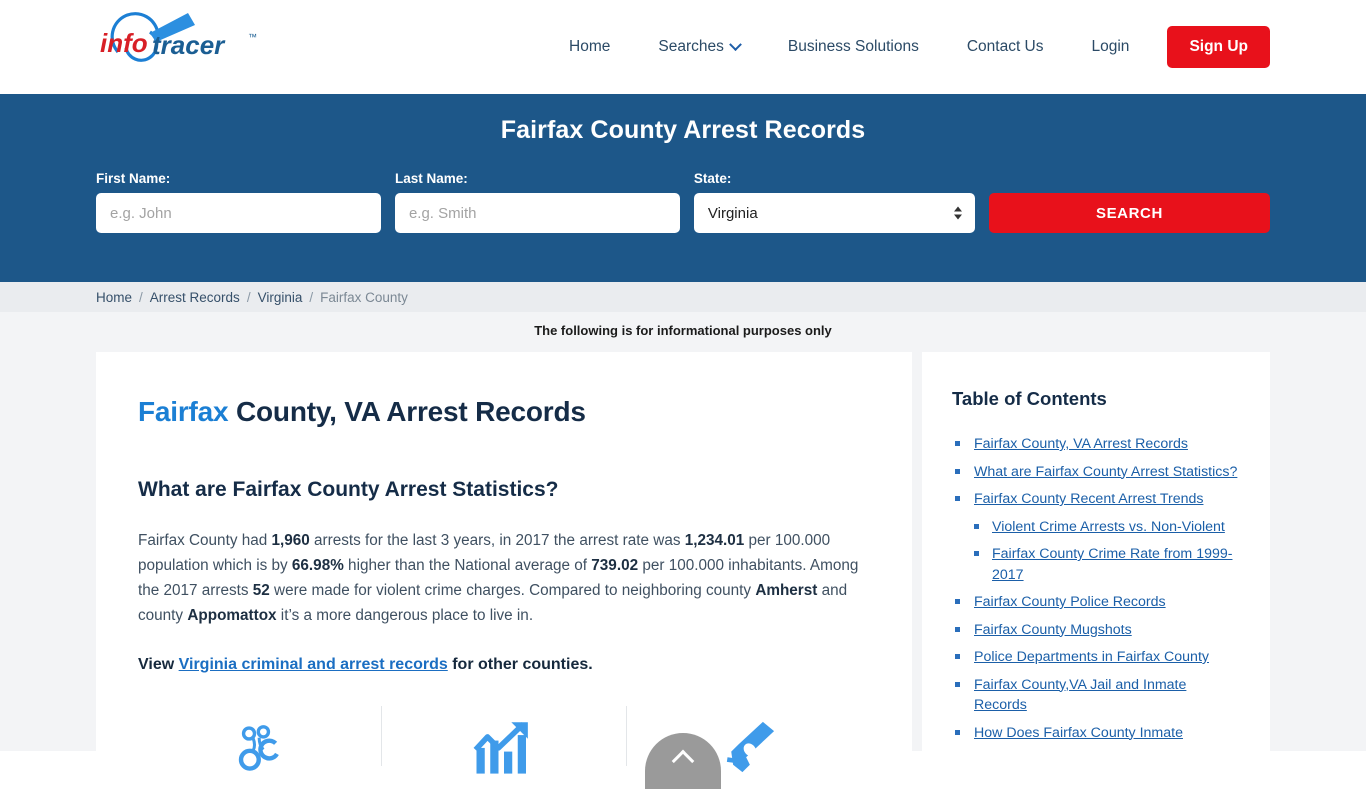  What do you see at coordinates (683, 761) in the screenshot?
I see `chevron-up-icon` at bounding box center [683, 761].